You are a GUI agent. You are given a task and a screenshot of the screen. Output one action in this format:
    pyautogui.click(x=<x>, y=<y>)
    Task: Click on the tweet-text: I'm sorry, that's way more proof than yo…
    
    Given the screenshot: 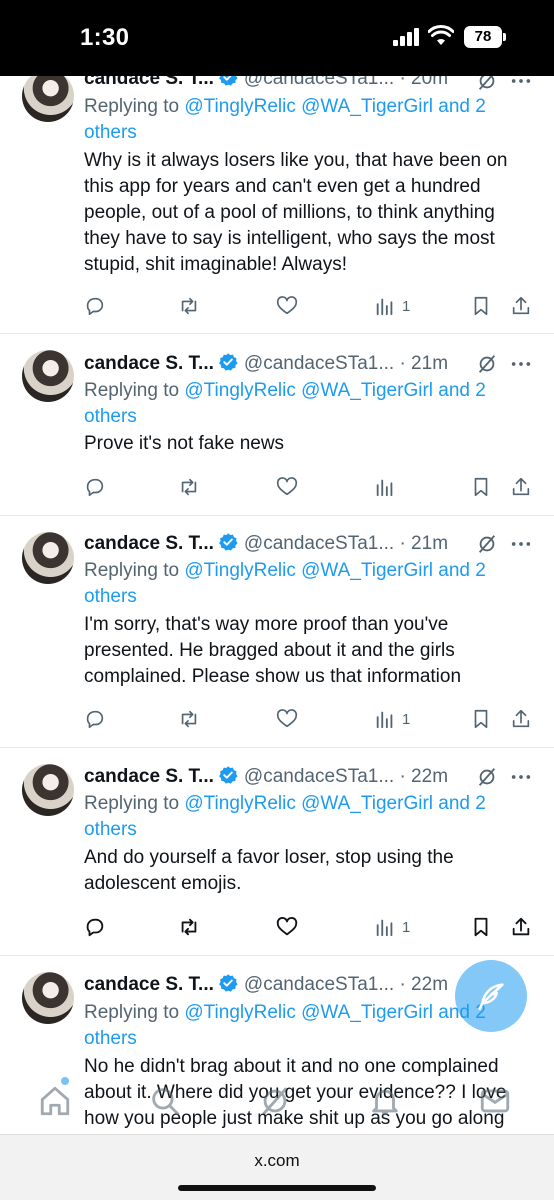 What is the action you would take?
    pyautogui.click(x=273, y=650)
    